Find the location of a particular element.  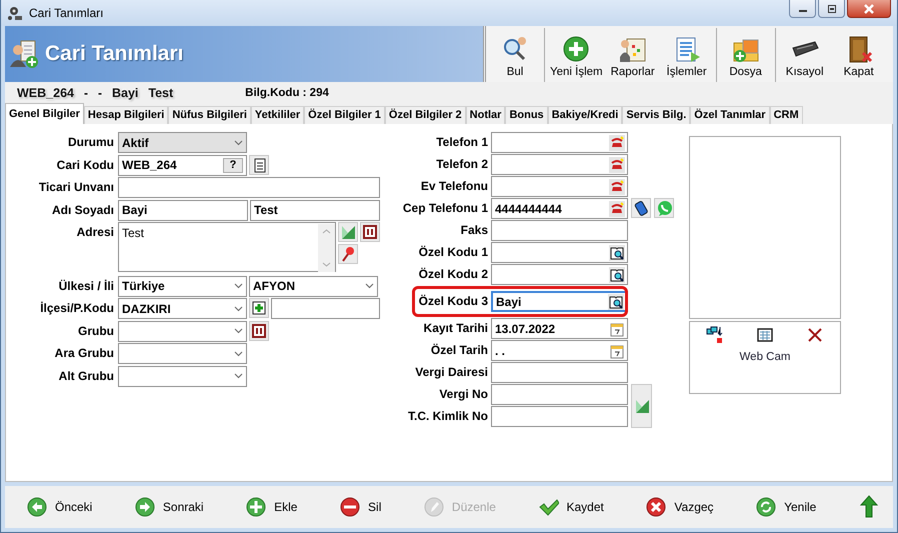

toolbar-button: Yeni İşlem is located at coordinates (576, 55).